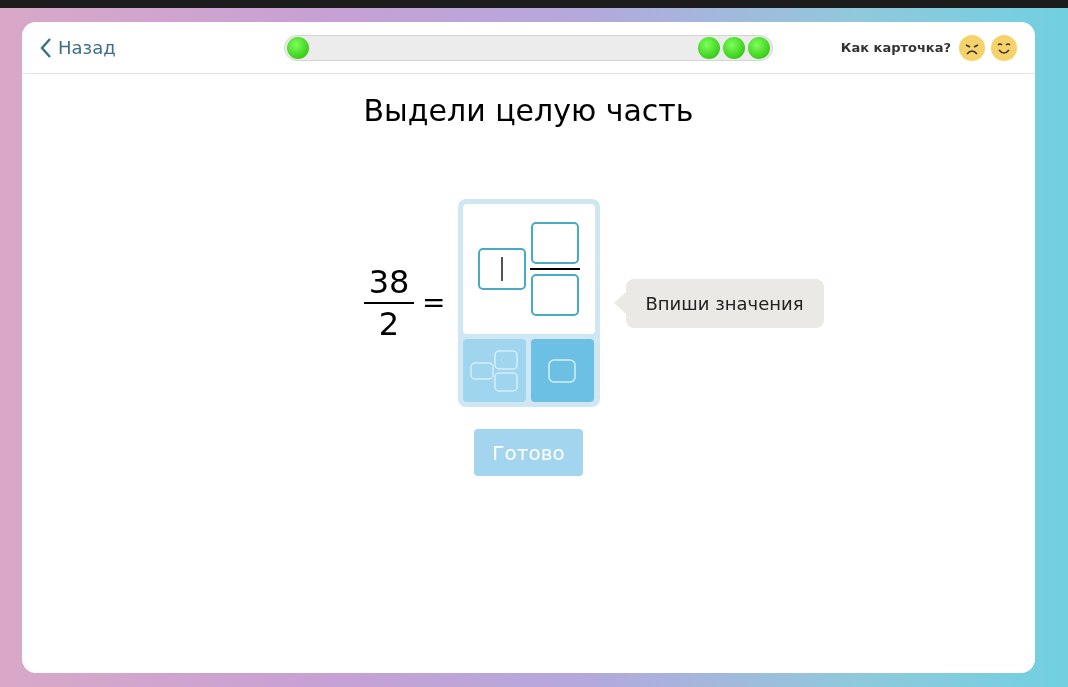 Image resolution: width=1068 pixels, height=687 pixels. I want to click on denominator: 2, so click(389, 324).